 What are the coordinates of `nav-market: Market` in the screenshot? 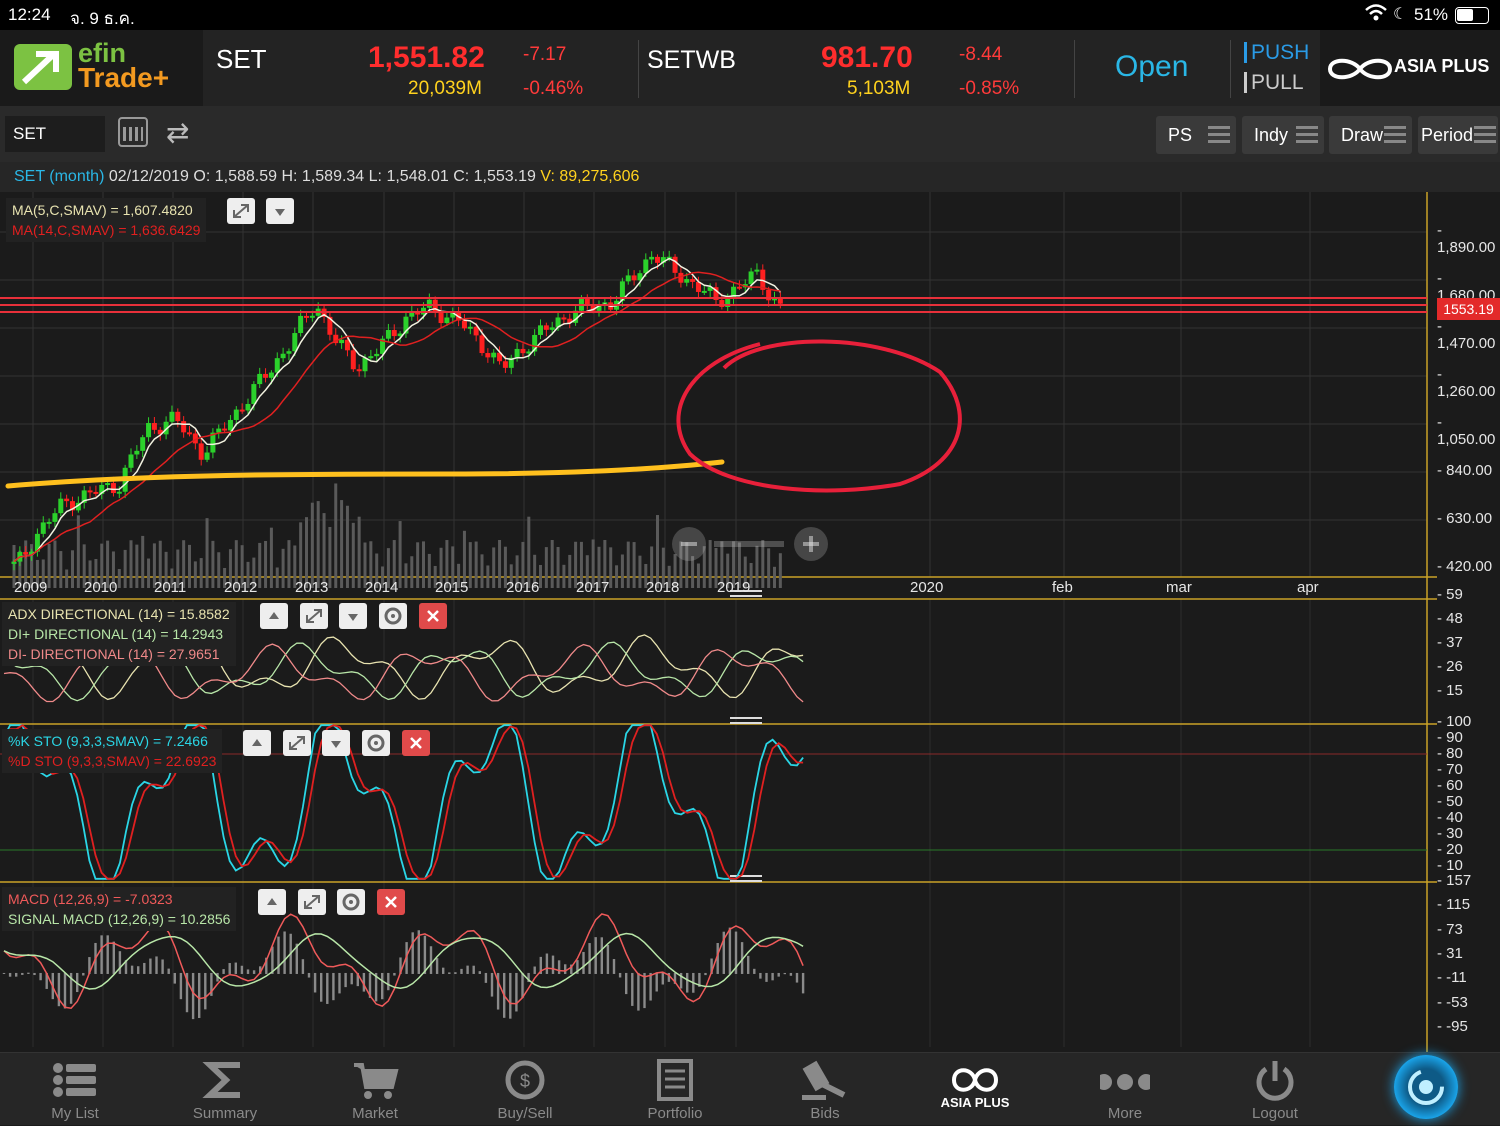 It's located at (375, 1089).